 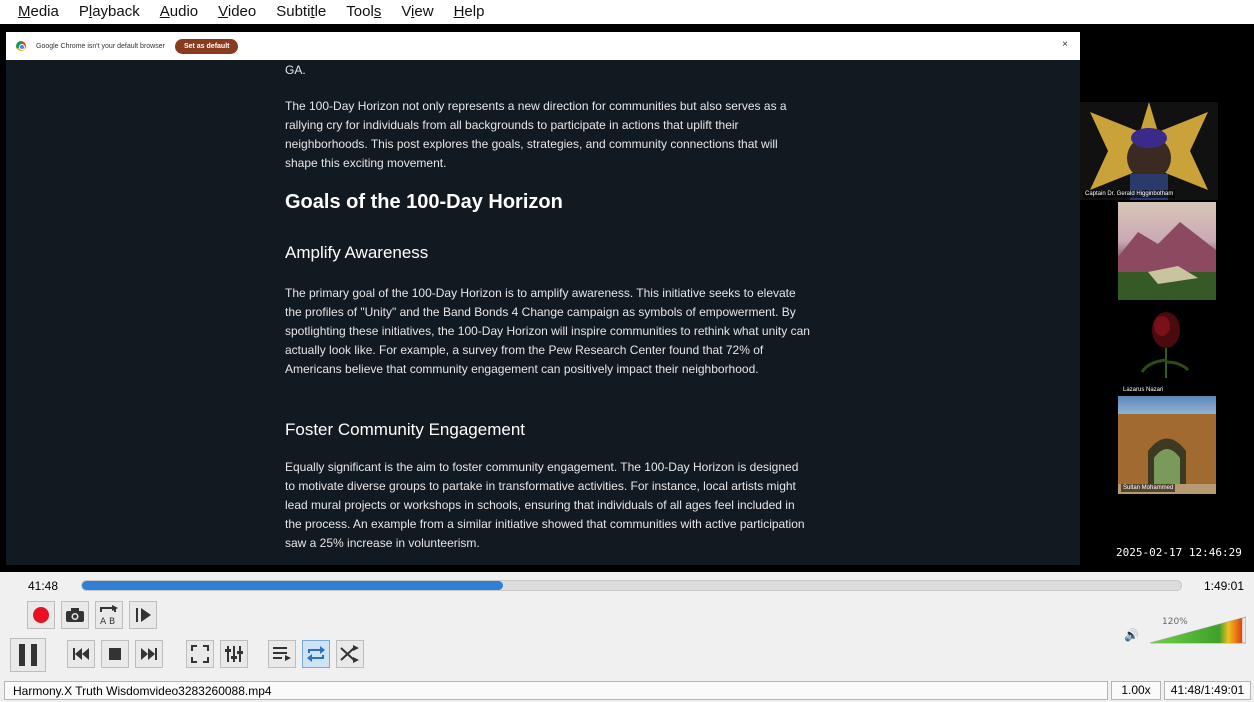 I want to click on snapshot-button, so click(x=75, y=615).